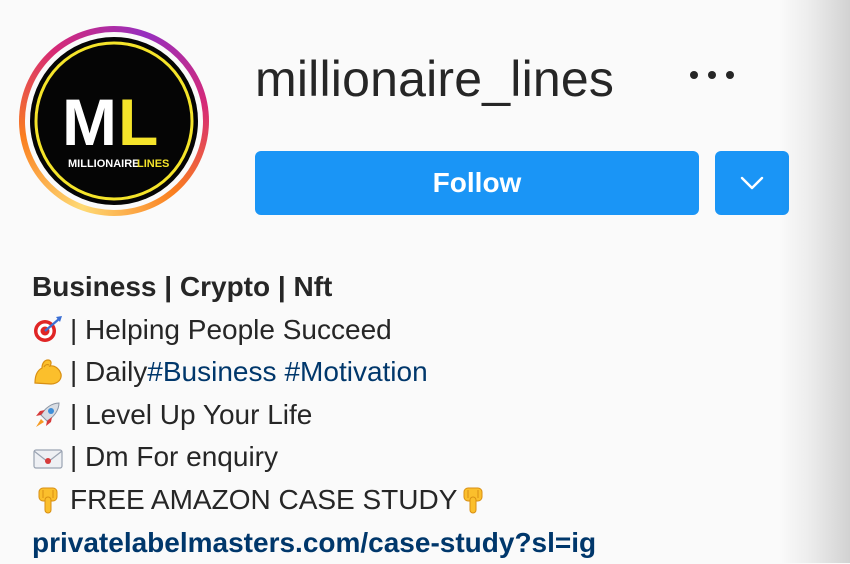 The image size is (850, 564). I want to click on envelope-icon, so click(48, 458).